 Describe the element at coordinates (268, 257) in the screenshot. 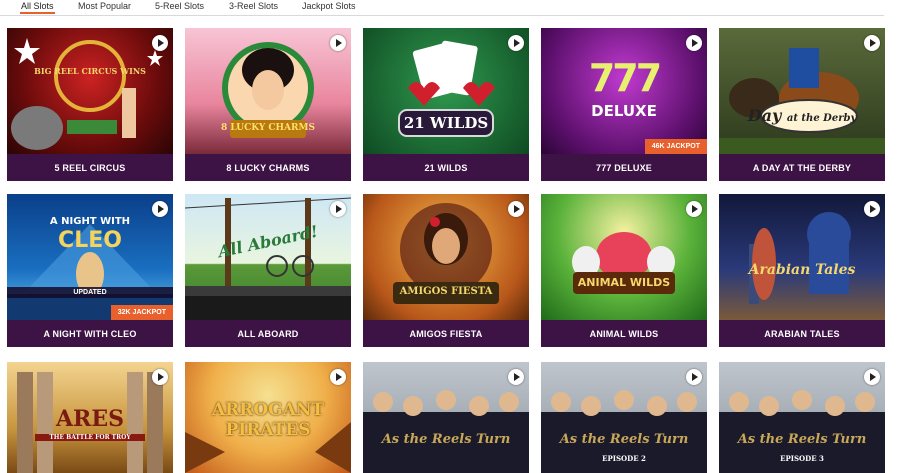

I see `game-thumbnail: All Aboard!` at that location.